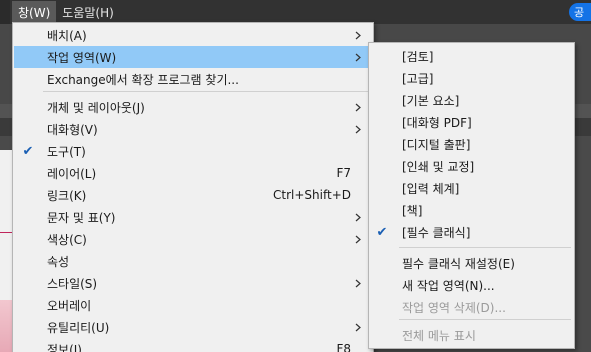 Image resolution: width=591 pixels, height=352 pixels. Describe the element at coordinates (67, 195) in the screenshot. I see `window-menu-item-label: 링크(K)` at that location.